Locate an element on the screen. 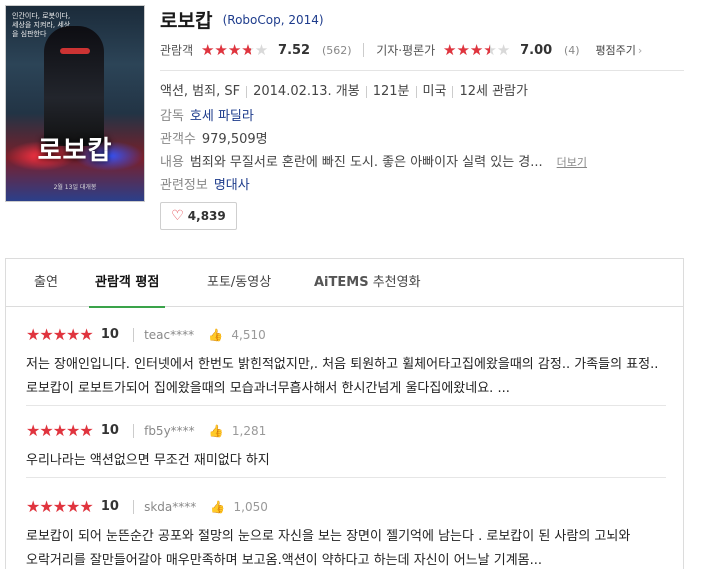 The width and height of the screenshot is (720, 569). chevron-right-icon: › is located at coordinates (640, 50).